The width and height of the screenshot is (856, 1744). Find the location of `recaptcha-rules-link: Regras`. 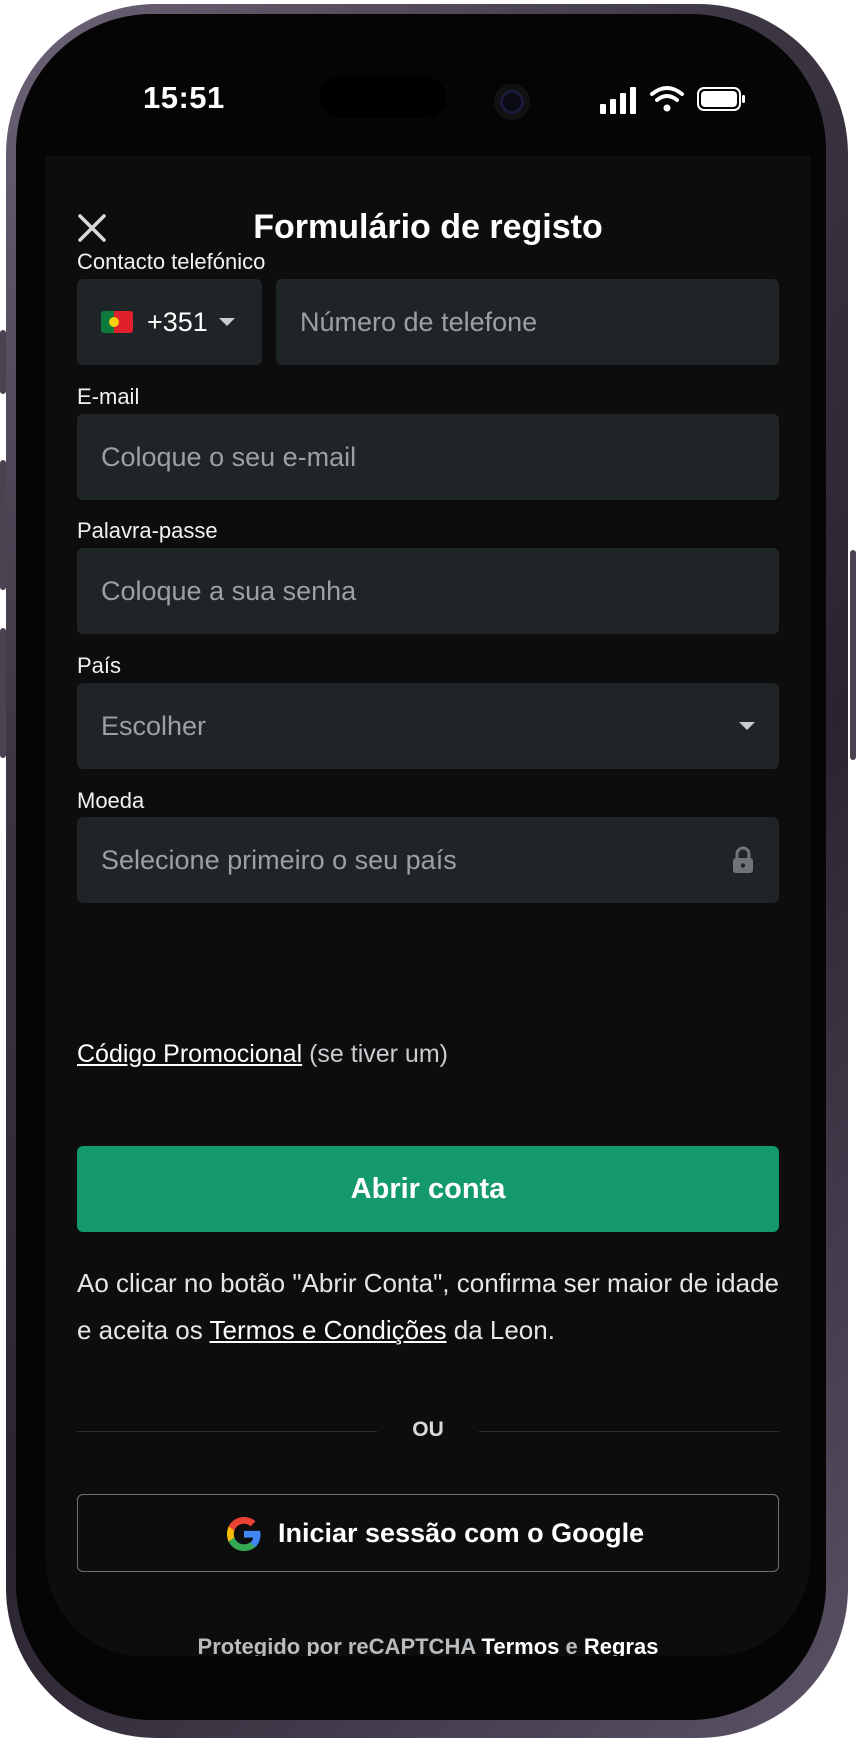

recaptcha-rules-link: Regras is located at coordinates (621, 1645).